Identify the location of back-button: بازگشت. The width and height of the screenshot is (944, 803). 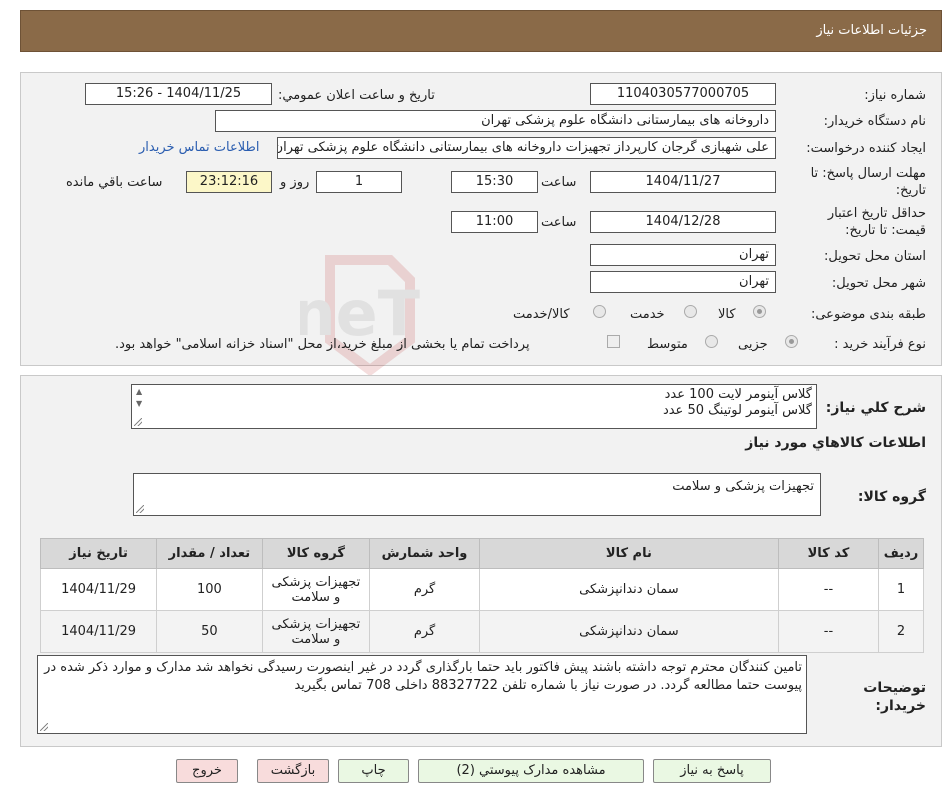
(293, 771).